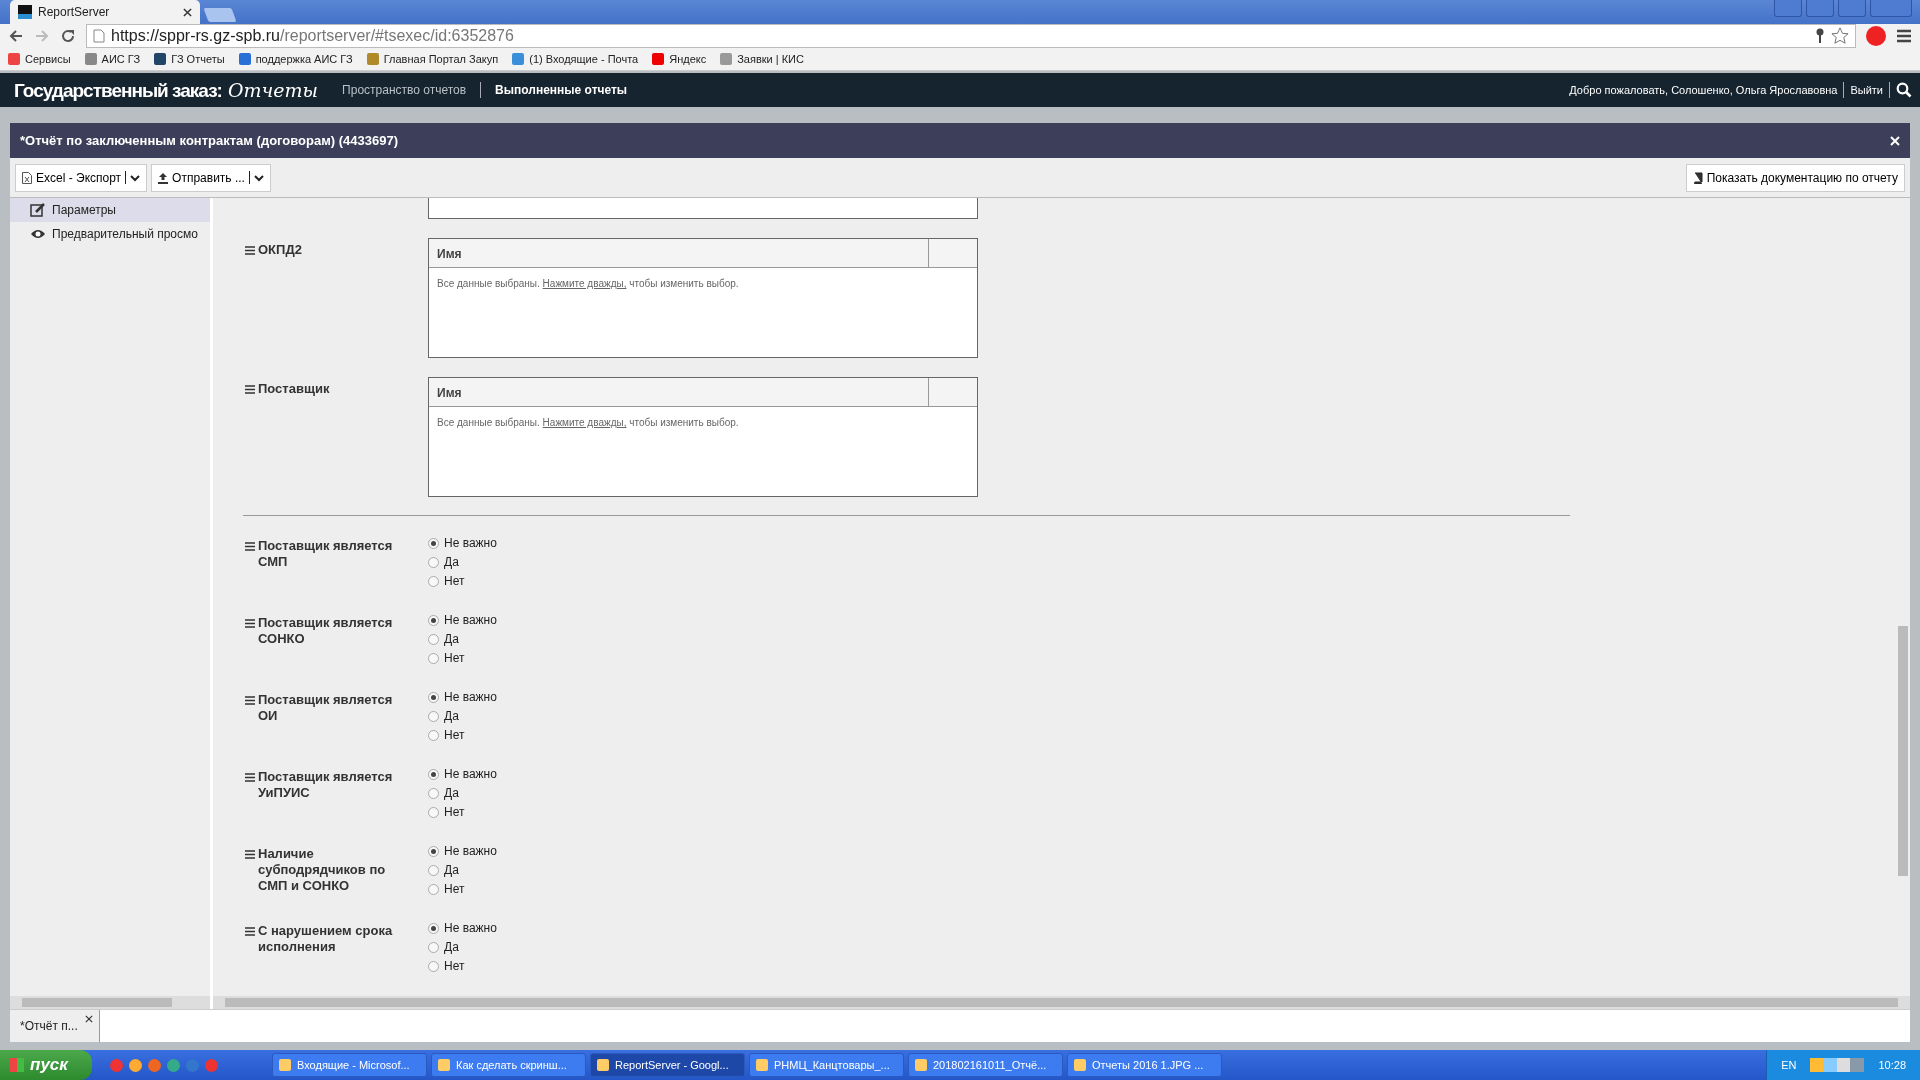 Image resolution: width=1920 pixels, height=1080 pixels. Describe the element at coordinates (322, 870) in the screenshot. I see `parameter-label: Наличие субподрядчиков по СМП и СОНКО` at that location.